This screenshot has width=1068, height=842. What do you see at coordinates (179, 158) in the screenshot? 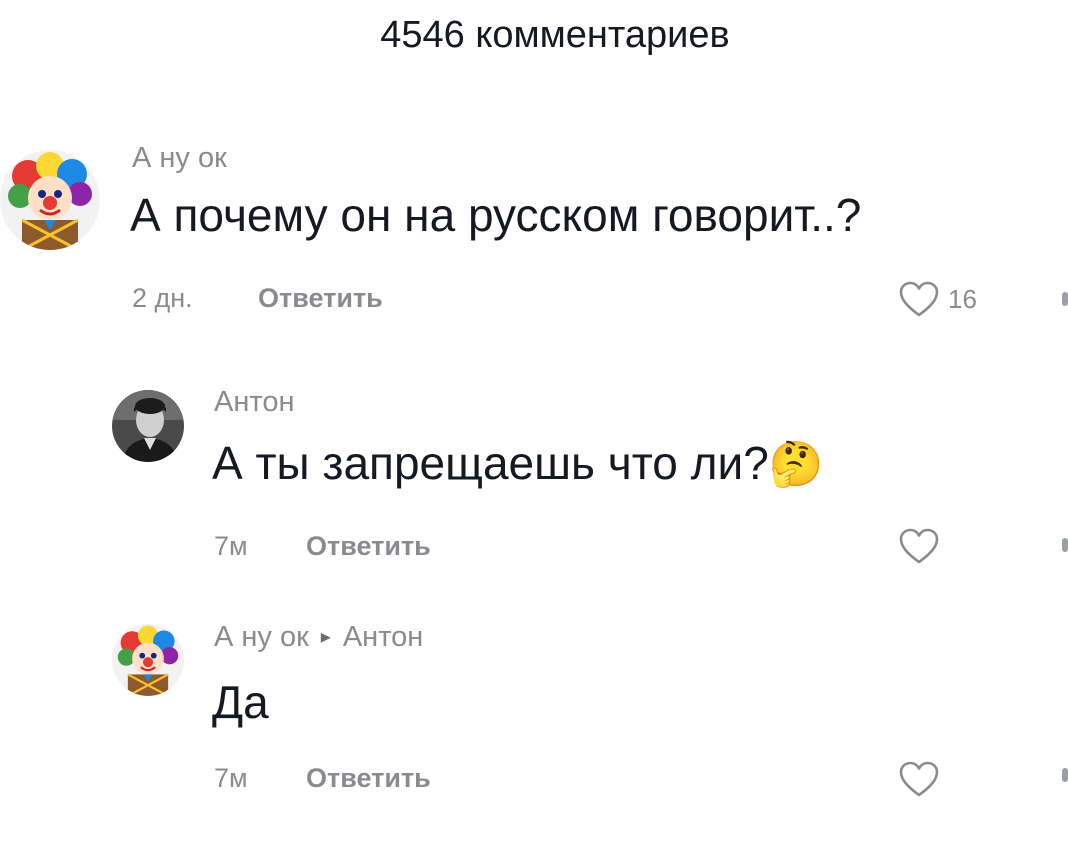
I see `comment-username: А ну ок` at bounding box center [179, 158].